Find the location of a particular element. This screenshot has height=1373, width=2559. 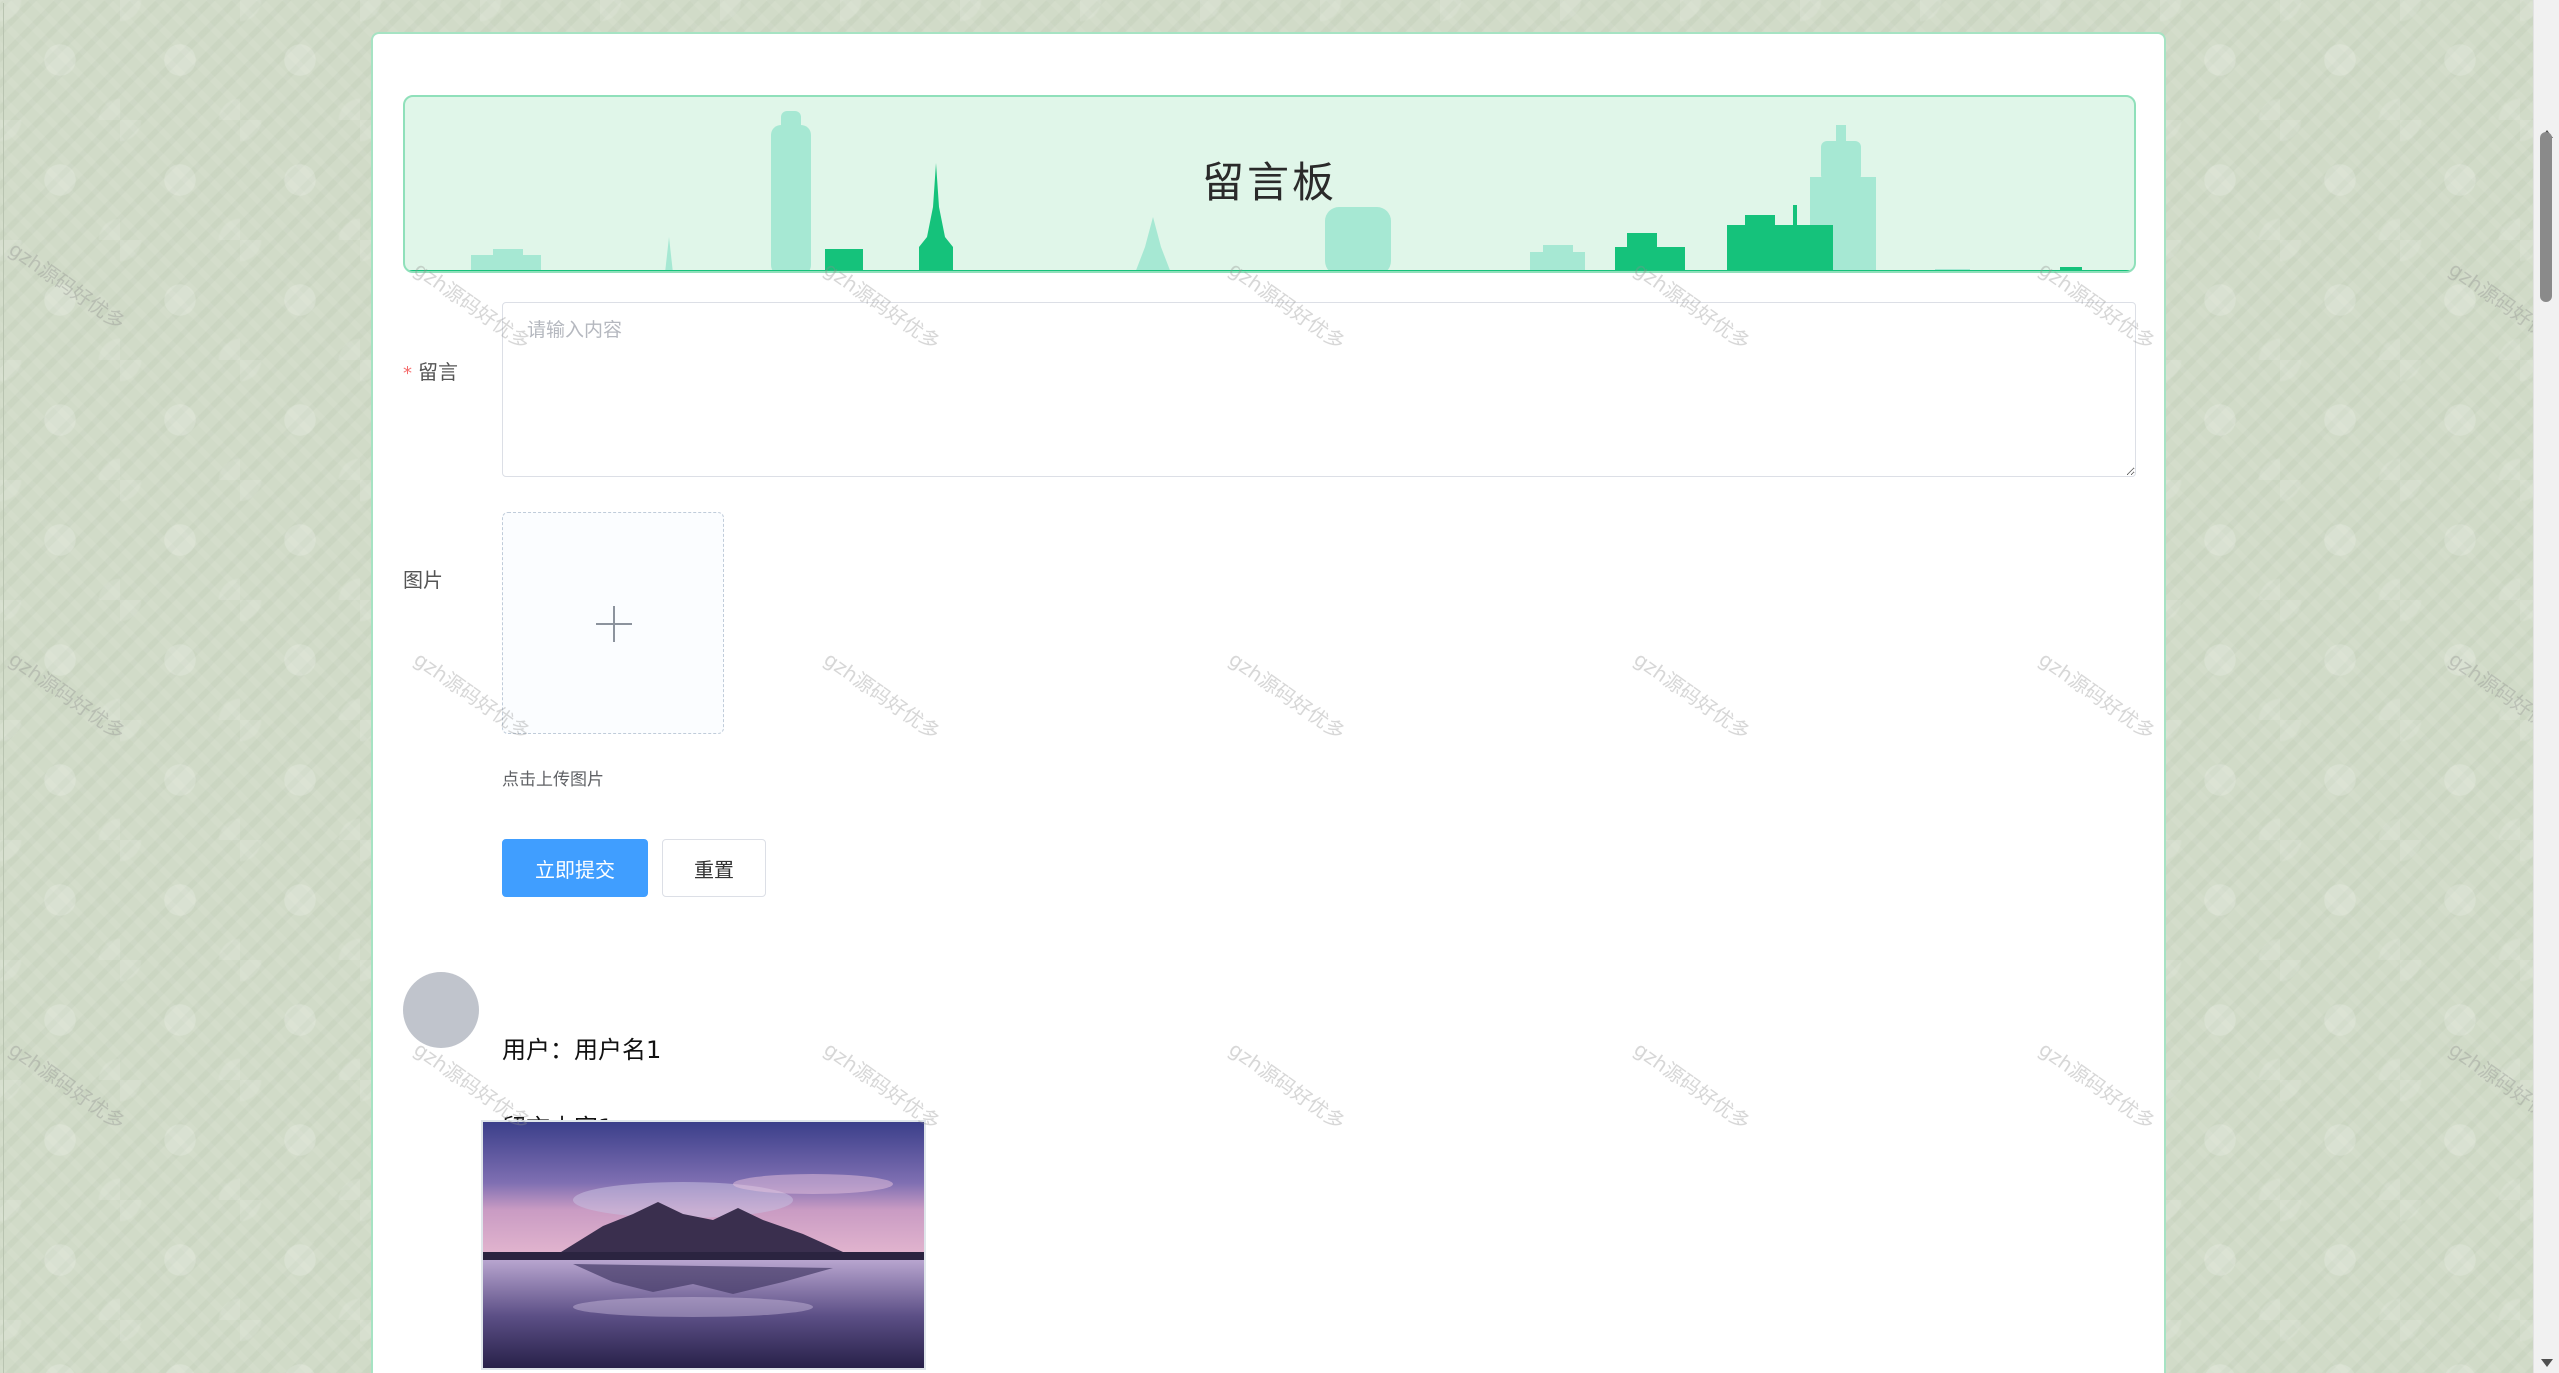

message-textarea is located at coordinates (1319, 389).